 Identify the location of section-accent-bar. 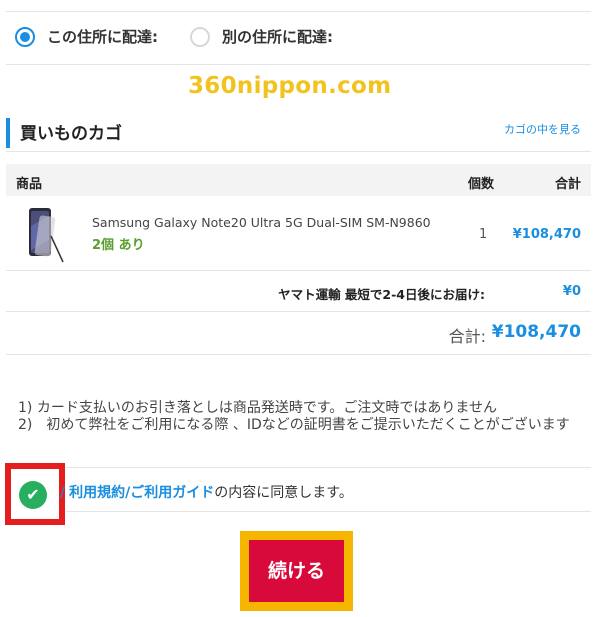
(8, 133).